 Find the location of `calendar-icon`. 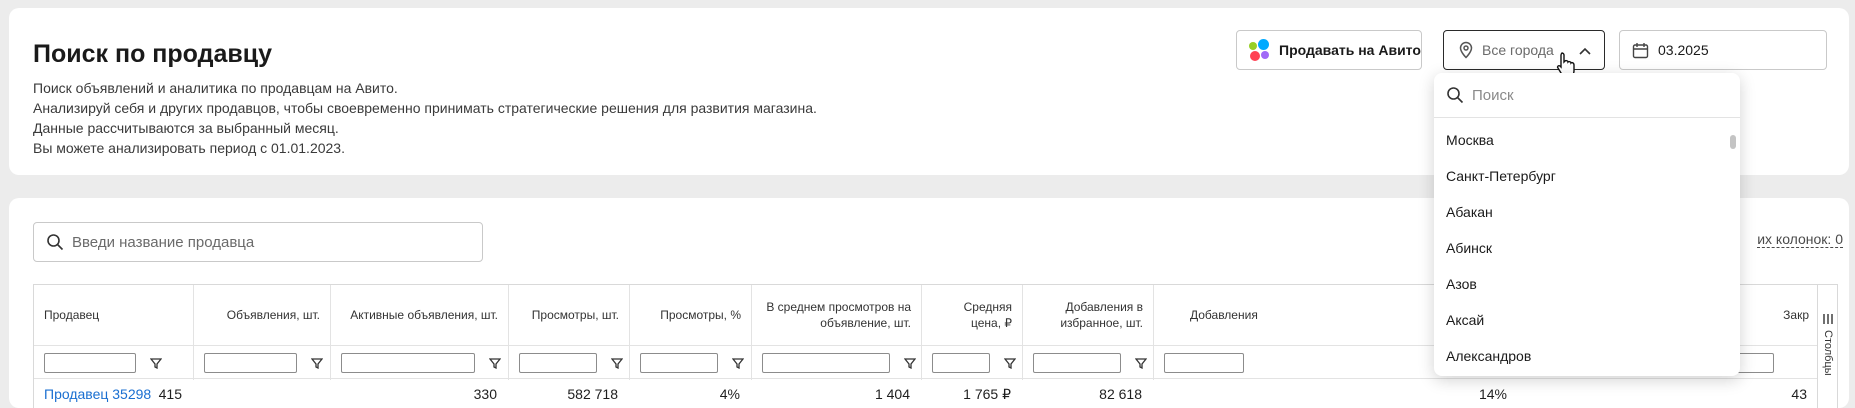

calendar-icon is located at coordinates (1640, 50).